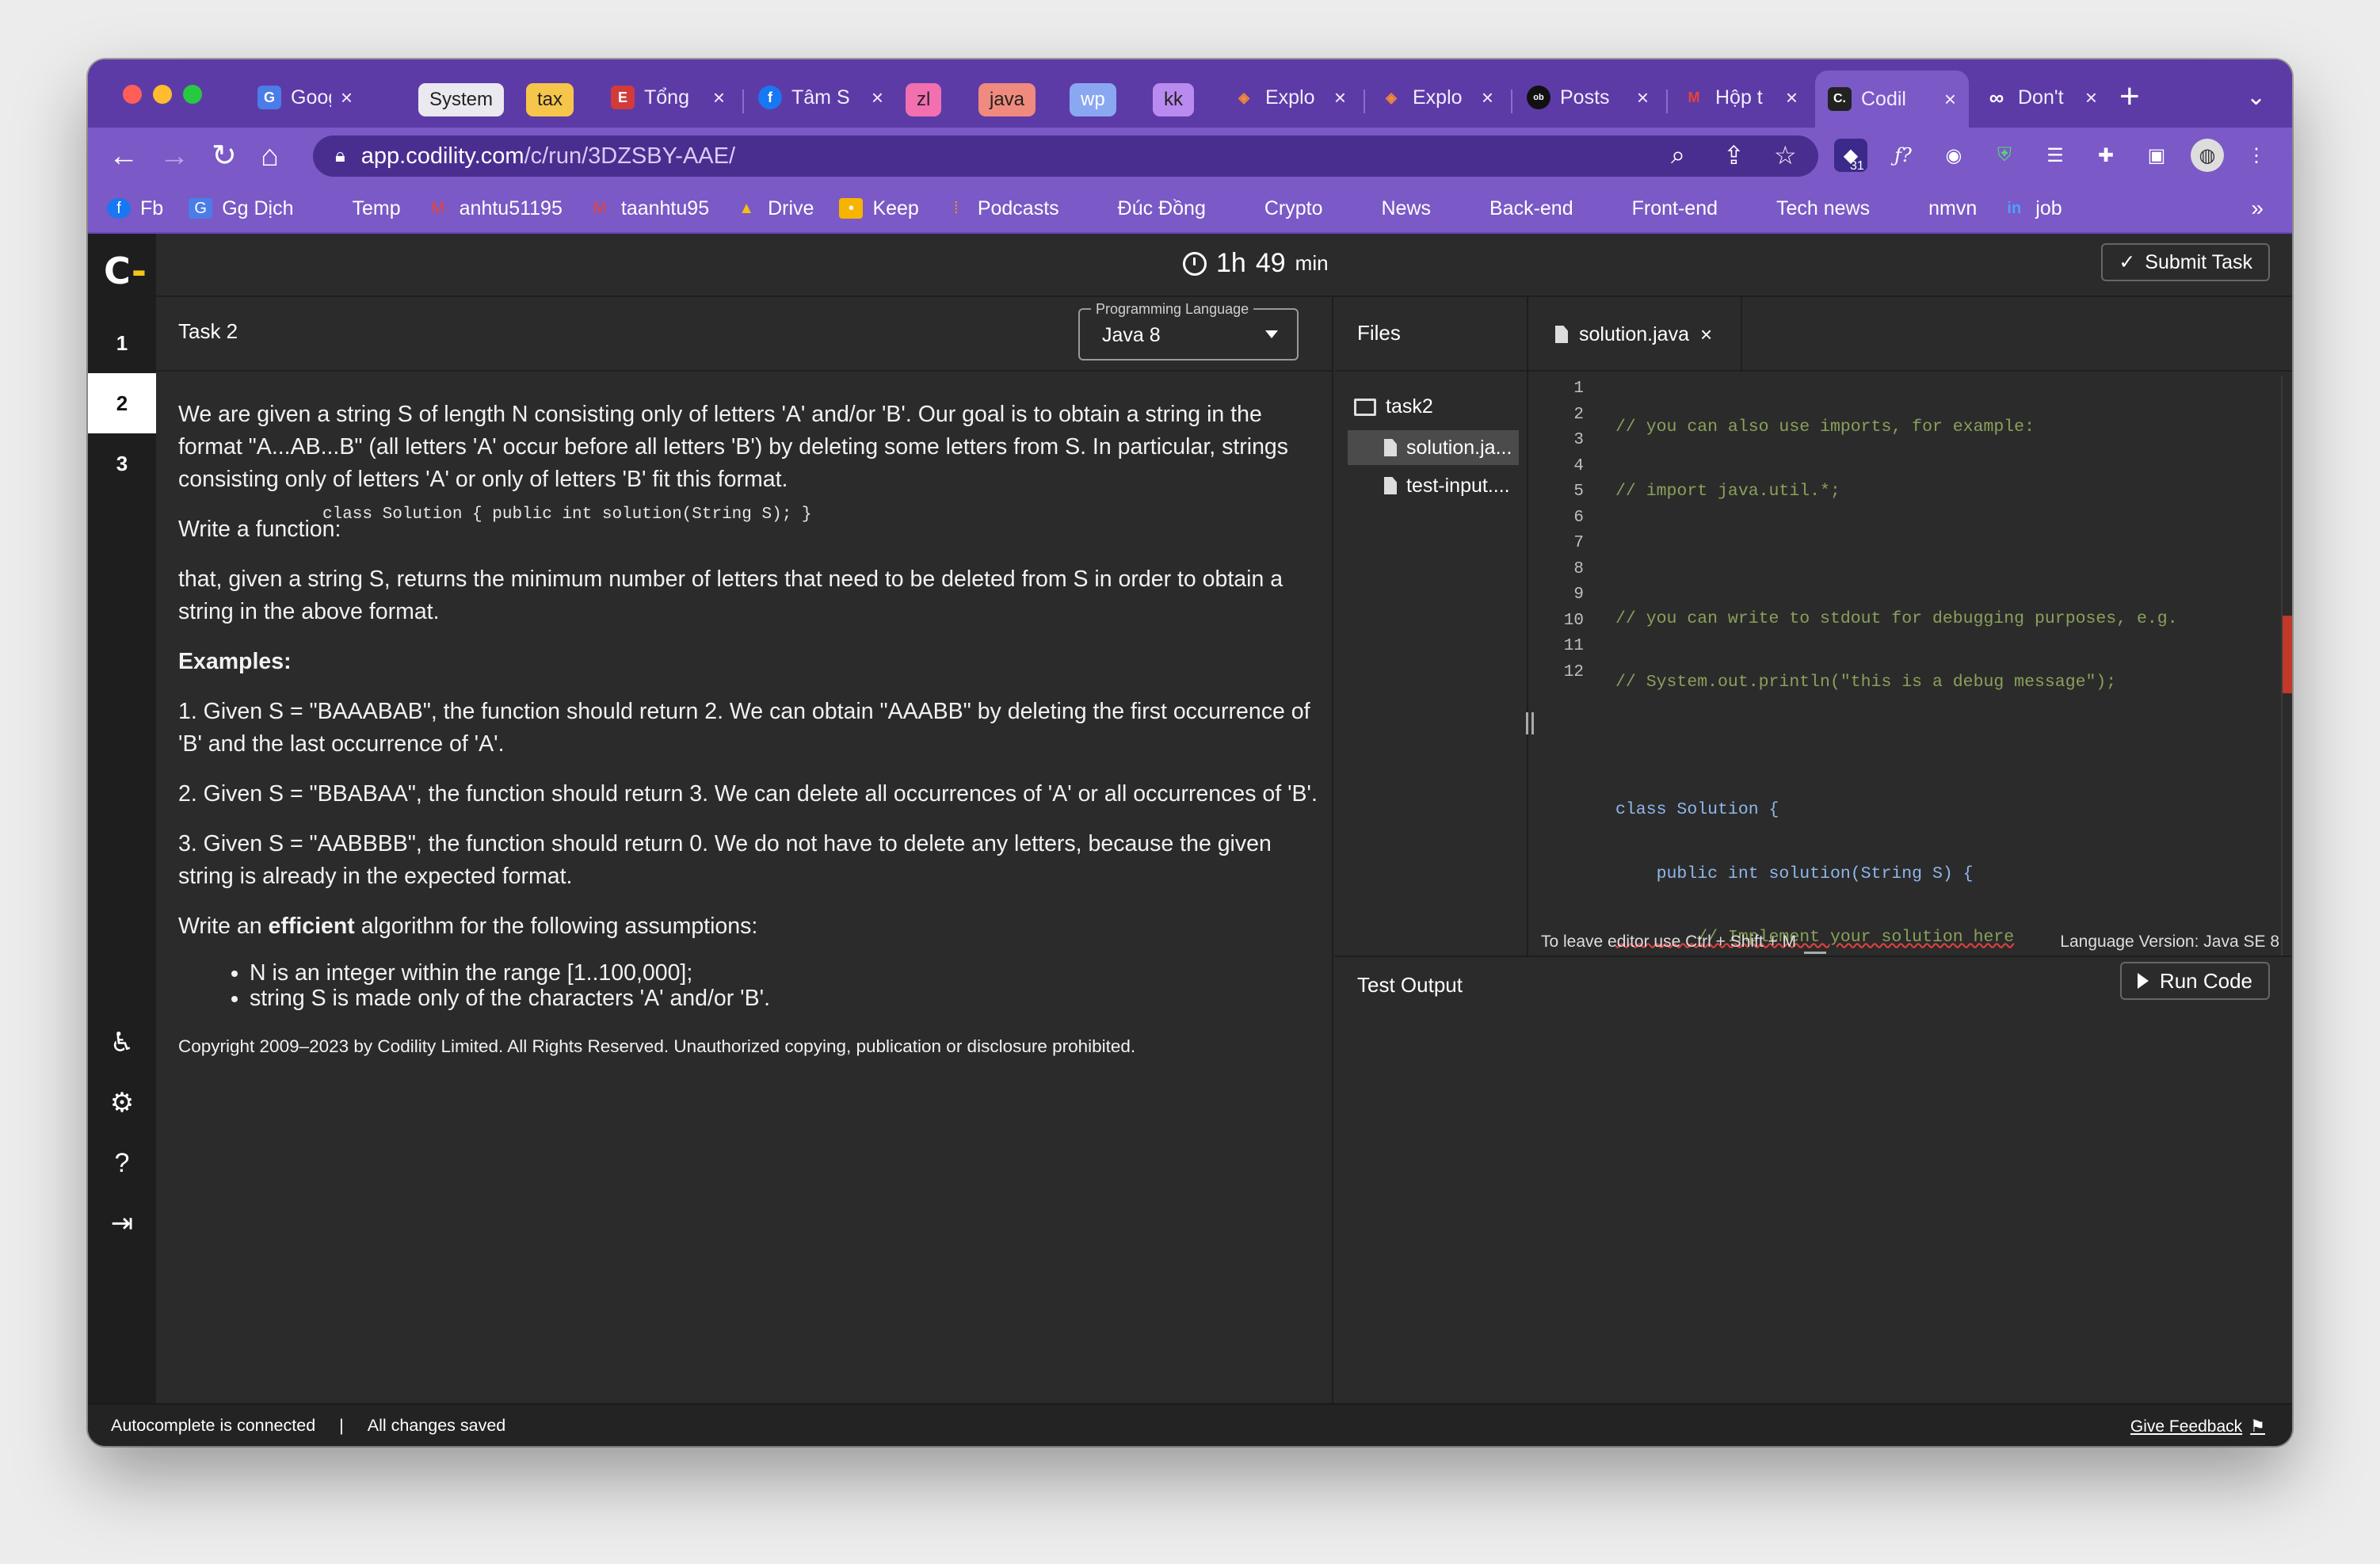 This screenshot has height=1564, width=2380. I want to click on files-header: Files, so click(1431, 334).